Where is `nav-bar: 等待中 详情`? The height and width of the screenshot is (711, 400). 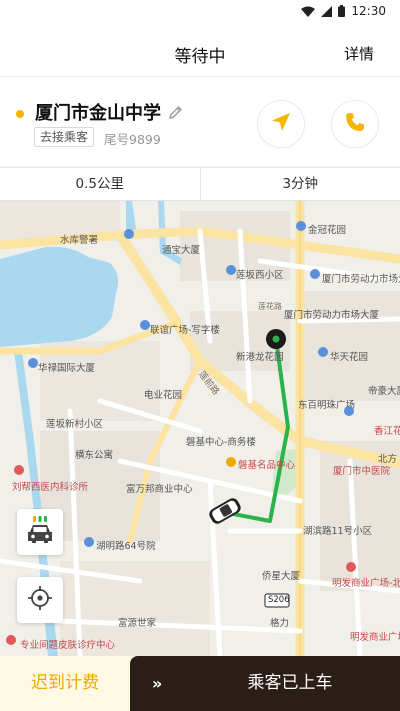
nav-bar: 等待中 详情 is located at coordinates (200, 50).